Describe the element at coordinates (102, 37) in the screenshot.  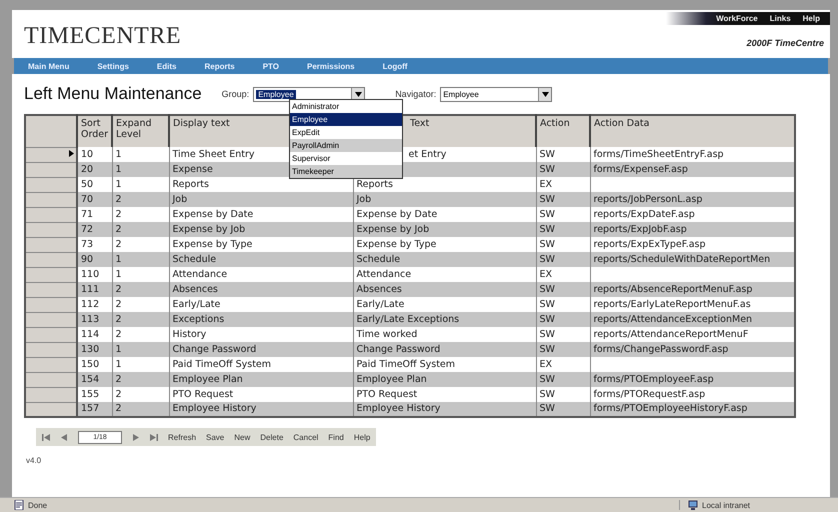
I see `logo: TIMECENTRE` at that location.